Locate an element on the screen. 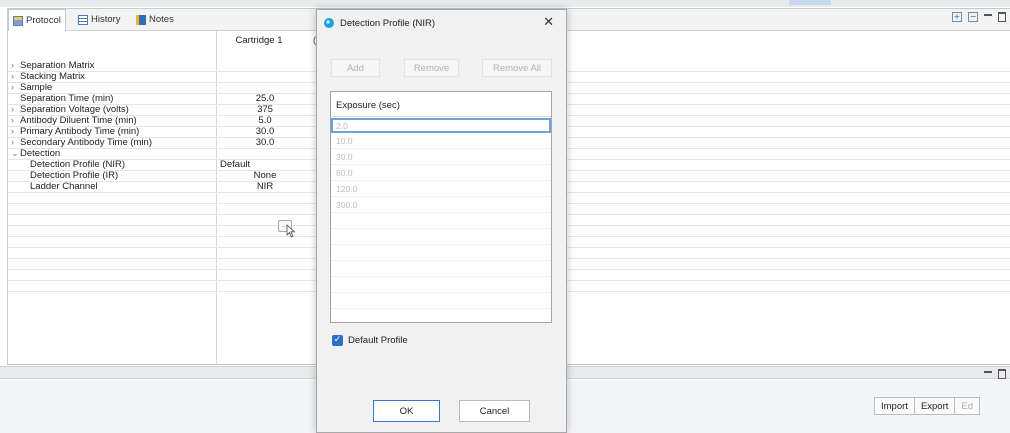 The height and width of the screenshot is (433, 1010). grid-row-label: Detection Profile (IR) is located at coordinates (74, 175).